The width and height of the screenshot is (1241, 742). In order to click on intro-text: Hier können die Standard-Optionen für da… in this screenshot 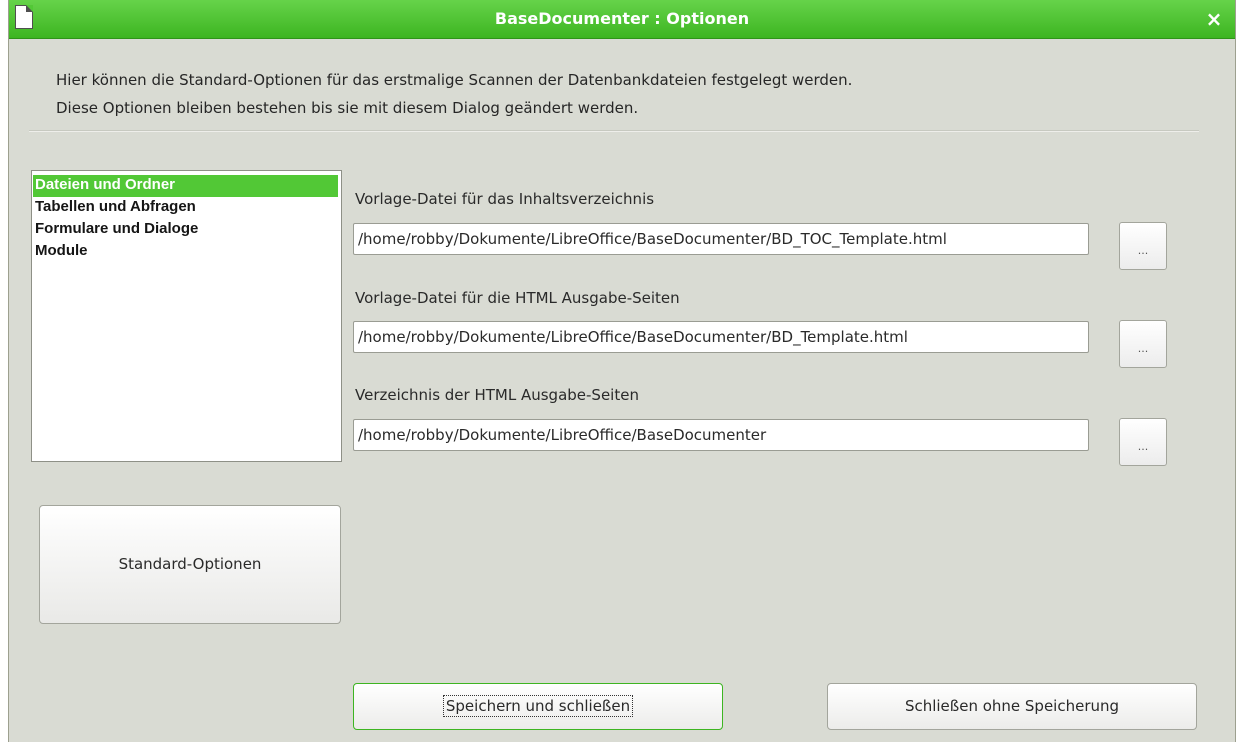, I will do `click(616, 94)`.